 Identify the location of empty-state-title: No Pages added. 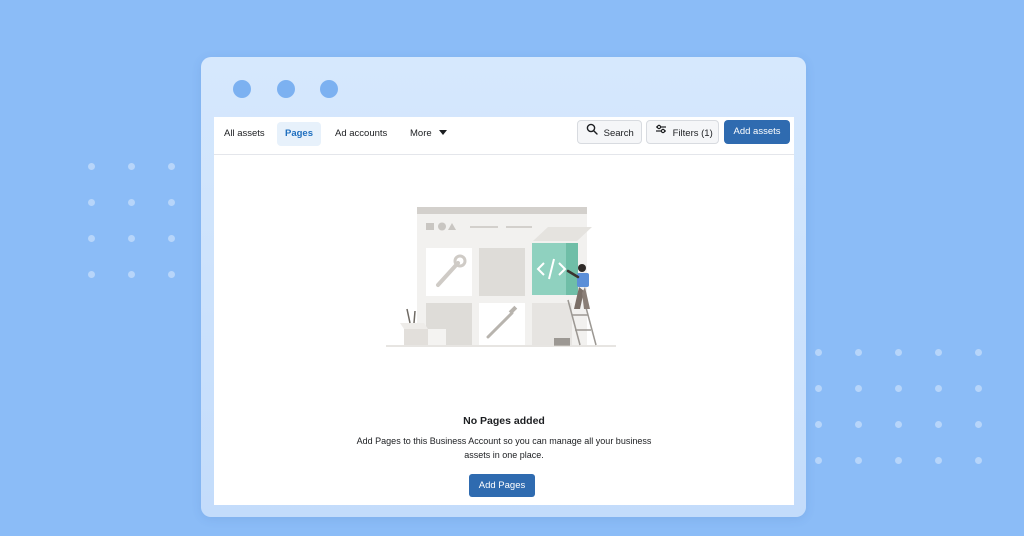
(504, 421).